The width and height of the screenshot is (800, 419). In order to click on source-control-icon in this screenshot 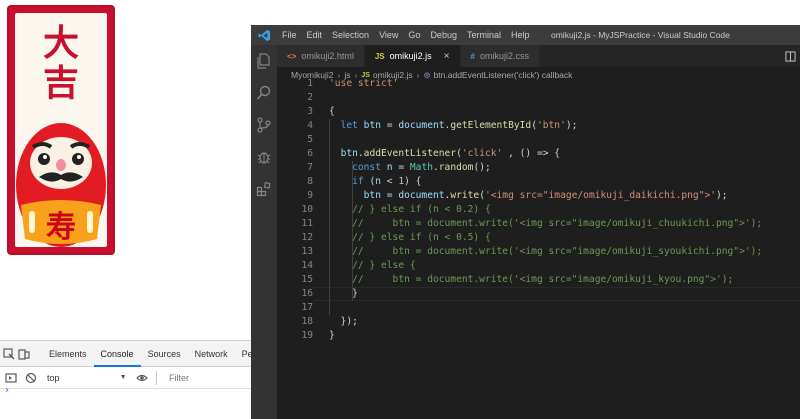, I will do `click(264, 125)`.